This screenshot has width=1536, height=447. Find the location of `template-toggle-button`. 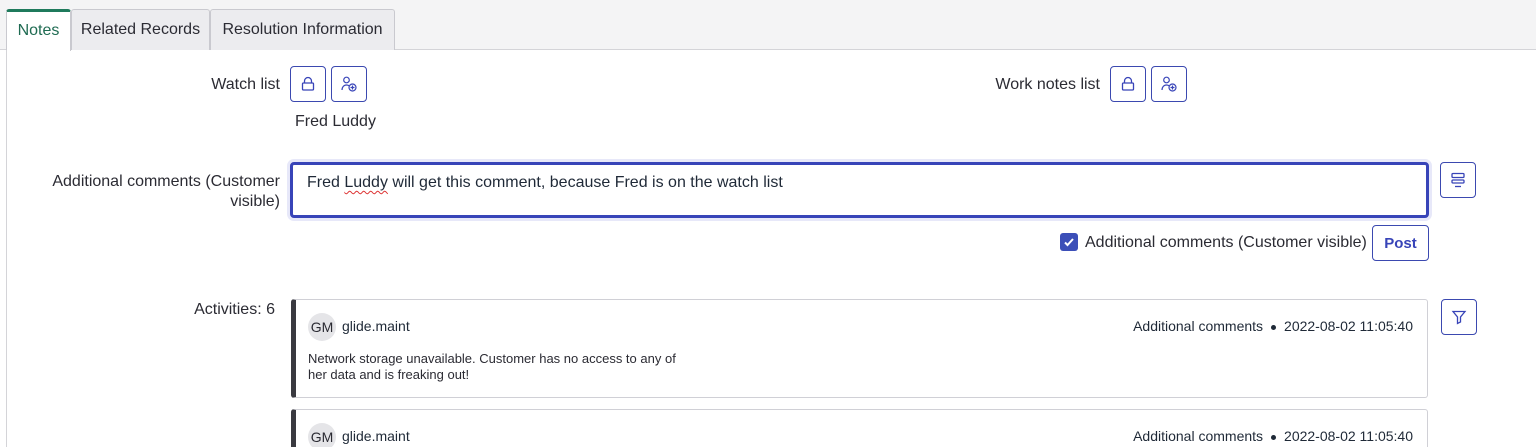

template-toggle-button is located at coordinates (1458, 180).